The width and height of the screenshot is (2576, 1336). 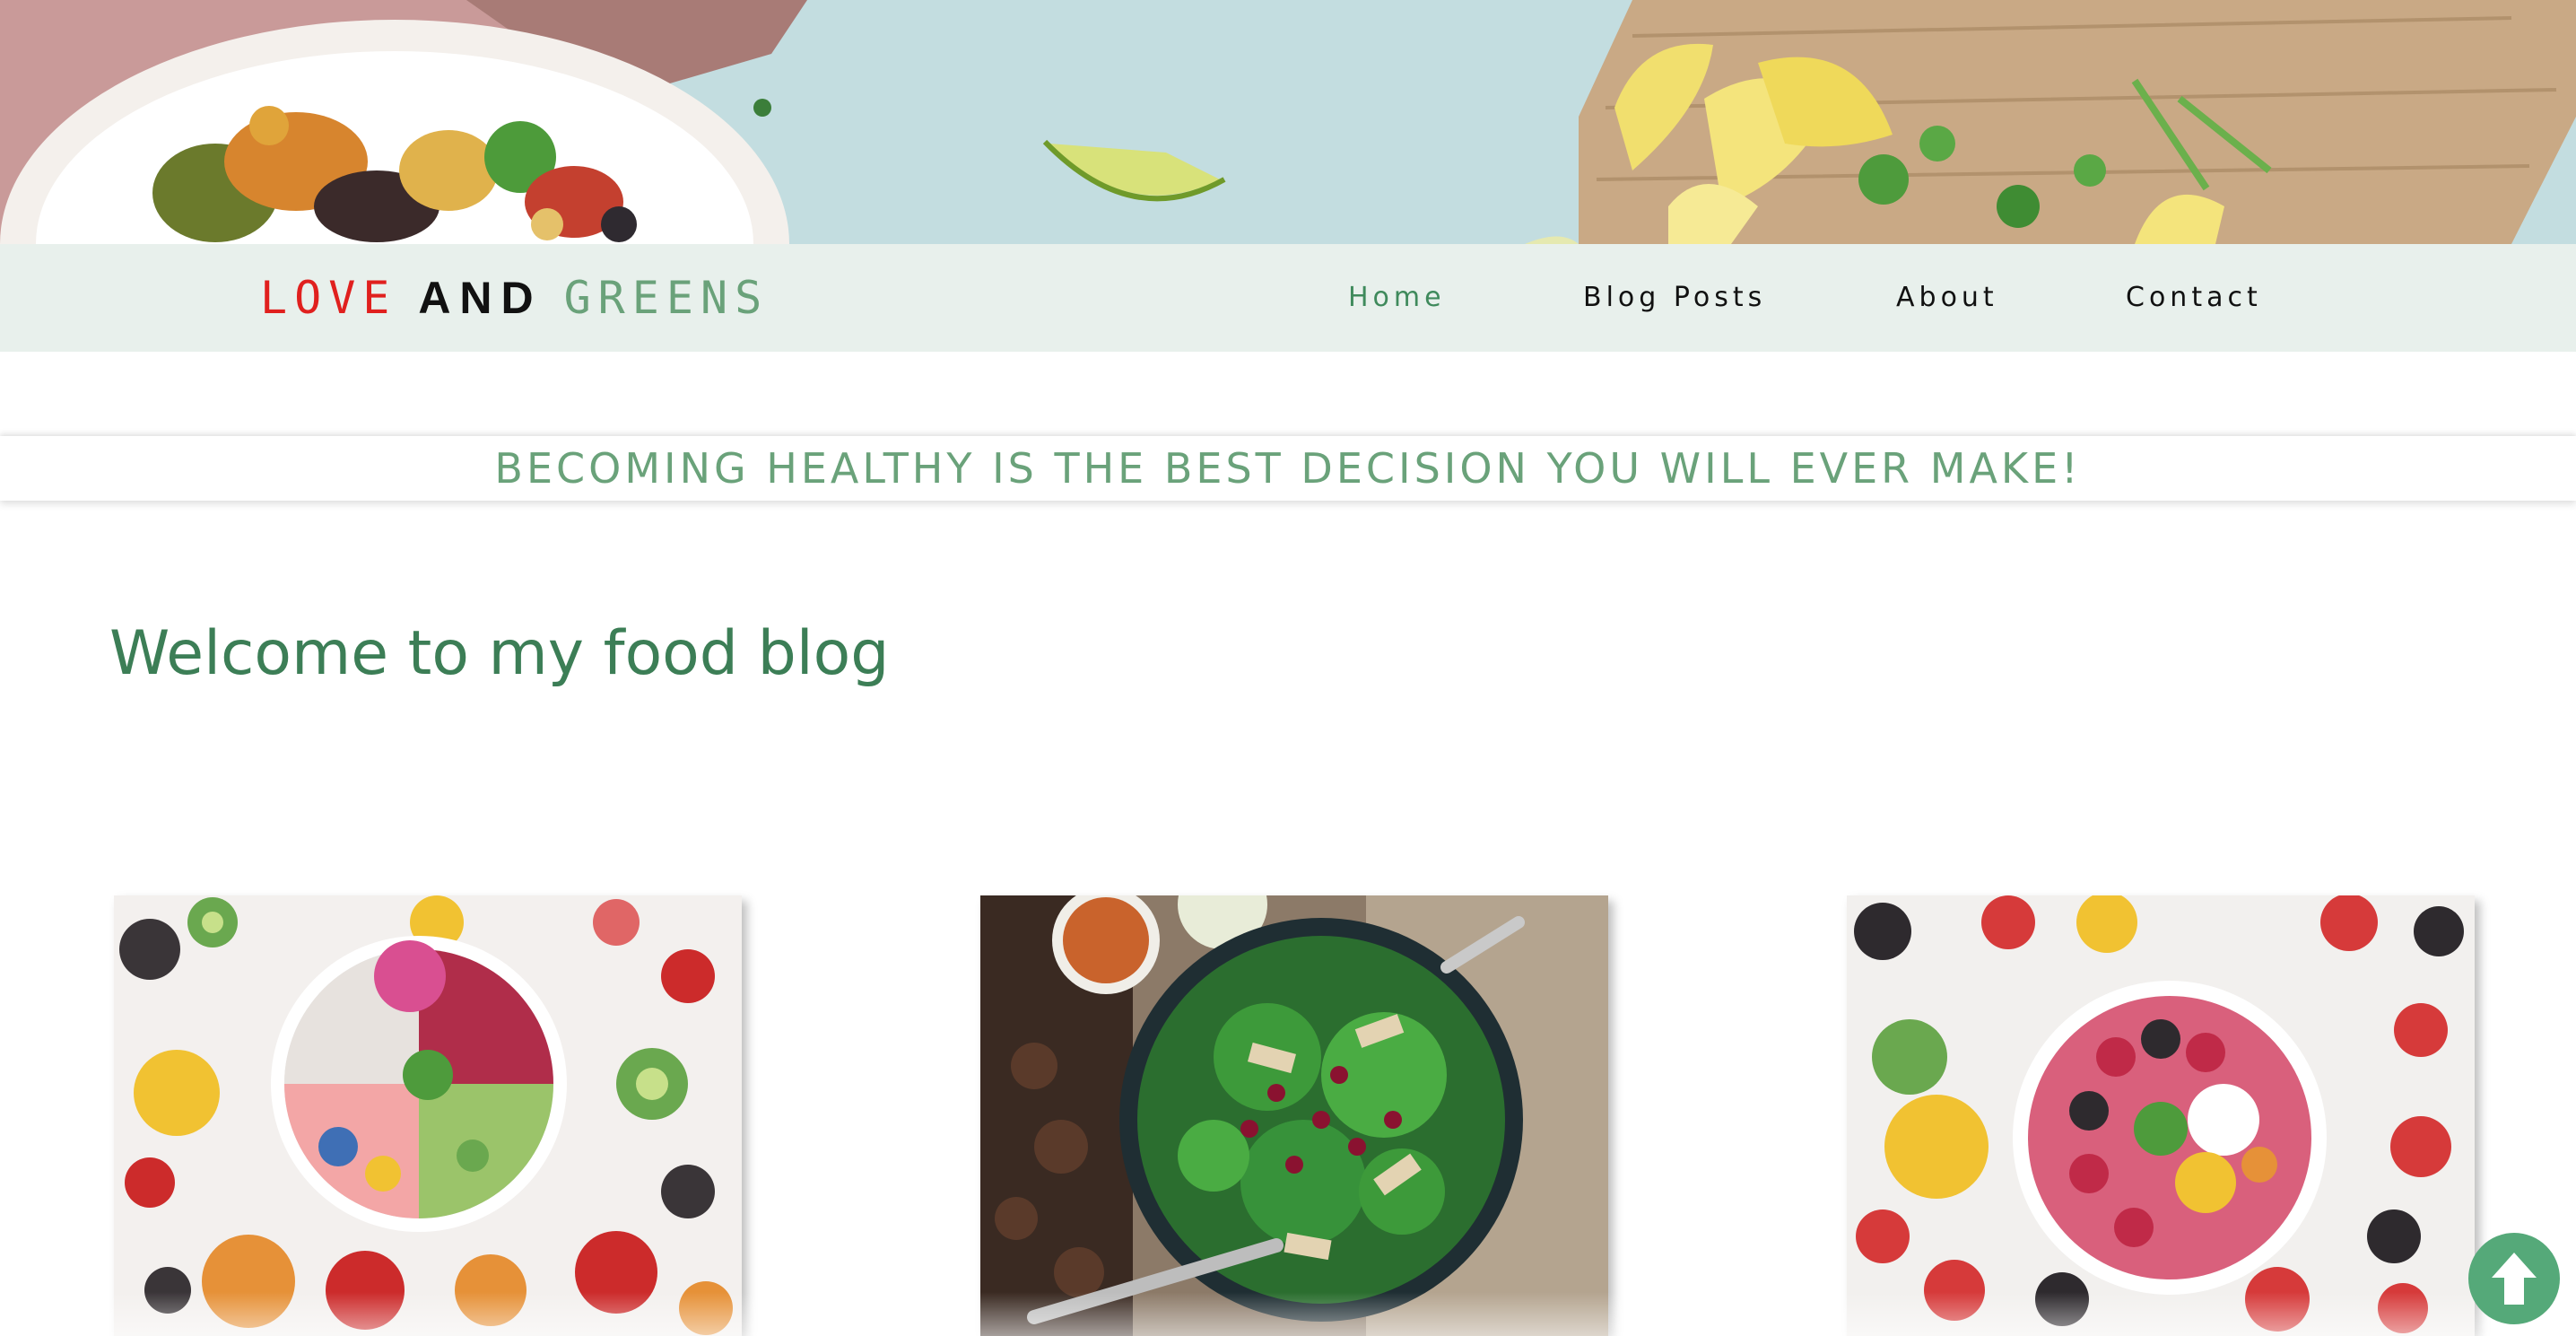 I want to click on nav-link-blog-posts: Blog Posts, so click(x=1674, y=298).